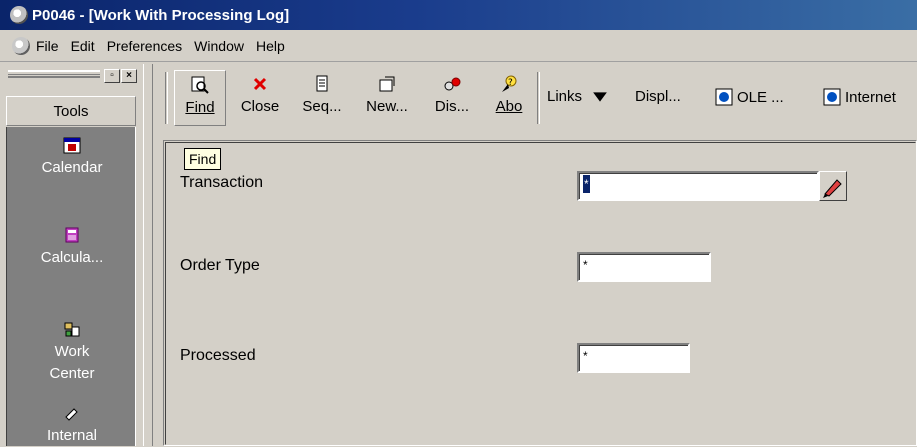 The width and height of the screenshot is (917, 447). I want to click on panel-splitter, so click(148, 255).